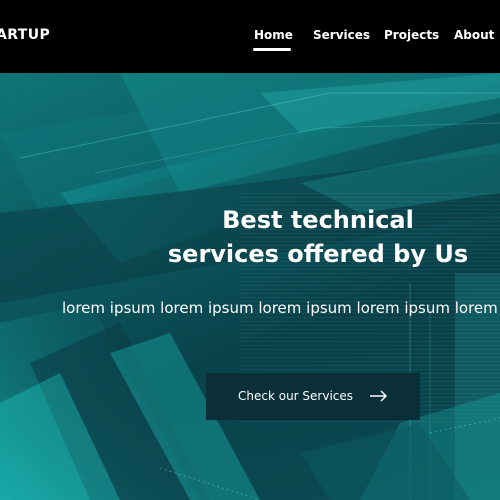 The height and width of the screenshot is (500, 500). What do you see at coordinates (318, 254) in the screenshot?
I see `hero-title-line-2: services offered by Us` at bounding box center [318, 254].